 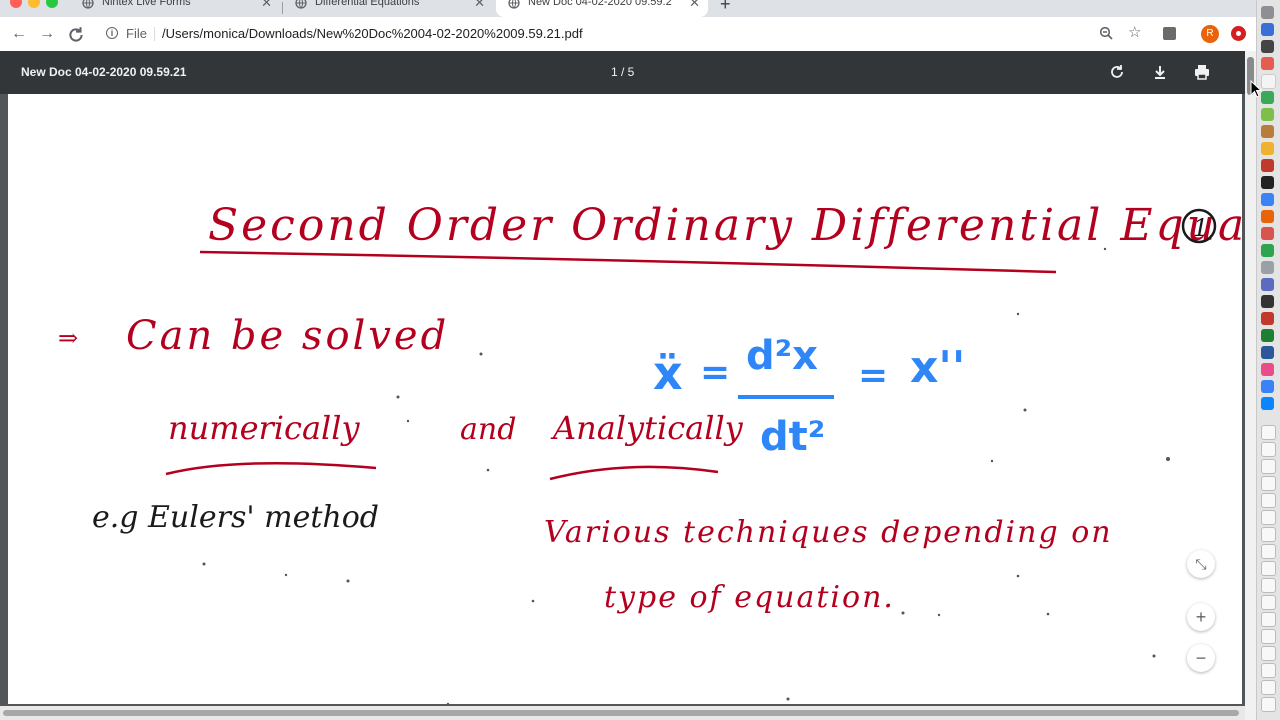 I want to click on numerically-text: numerically, so click(x=264, y=428).